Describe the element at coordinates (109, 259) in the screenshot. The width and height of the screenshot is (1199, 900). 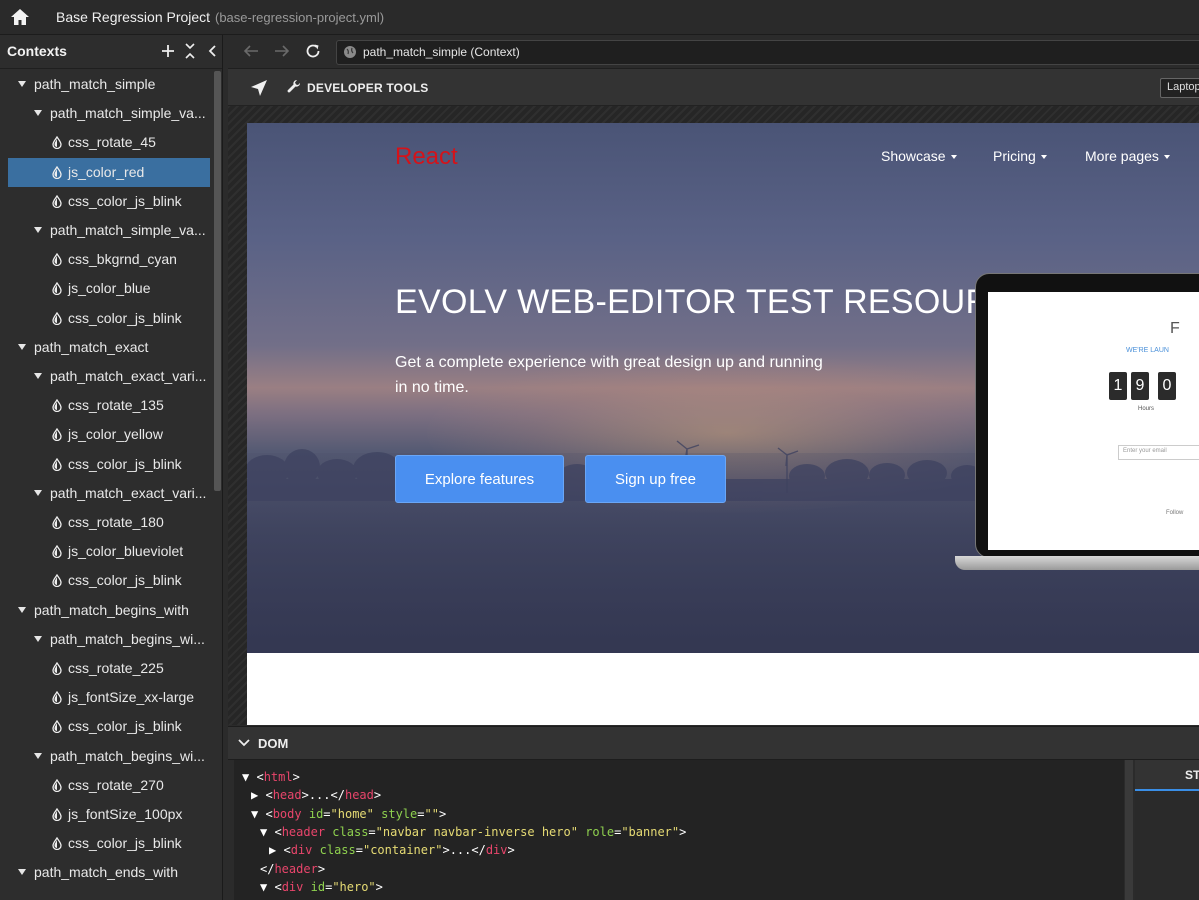
I see `tree-context-item: css_bkgrnd_cyan` at that location.